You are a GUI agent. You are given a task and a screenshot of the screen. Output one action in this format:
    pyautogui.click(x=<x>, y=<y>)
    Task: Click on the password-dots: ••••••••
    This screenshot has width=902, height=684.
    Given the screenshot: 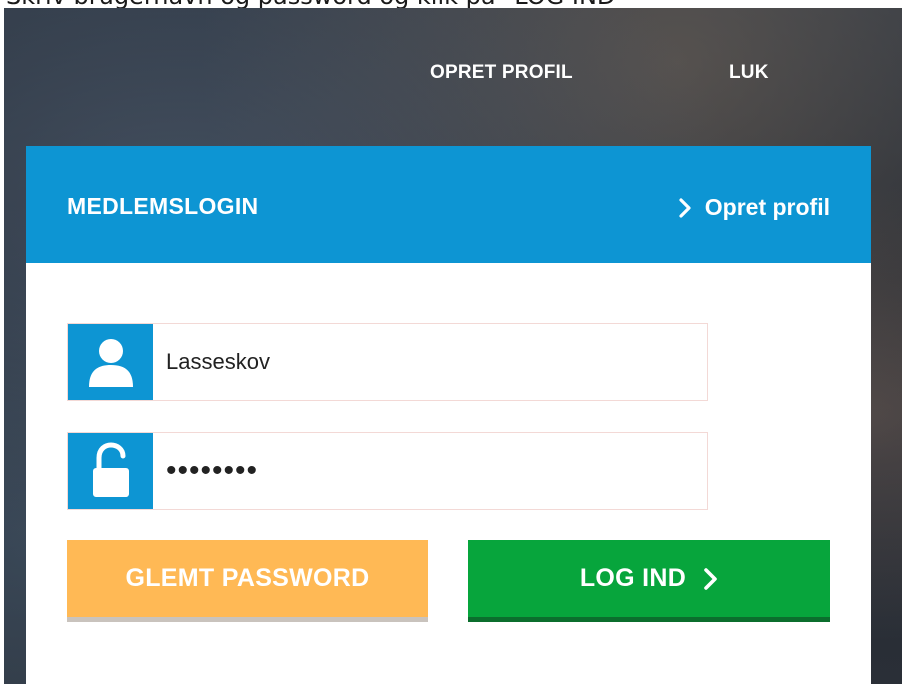 What is the action you would take?
    pyautogui.click(x=212, y=470)
    